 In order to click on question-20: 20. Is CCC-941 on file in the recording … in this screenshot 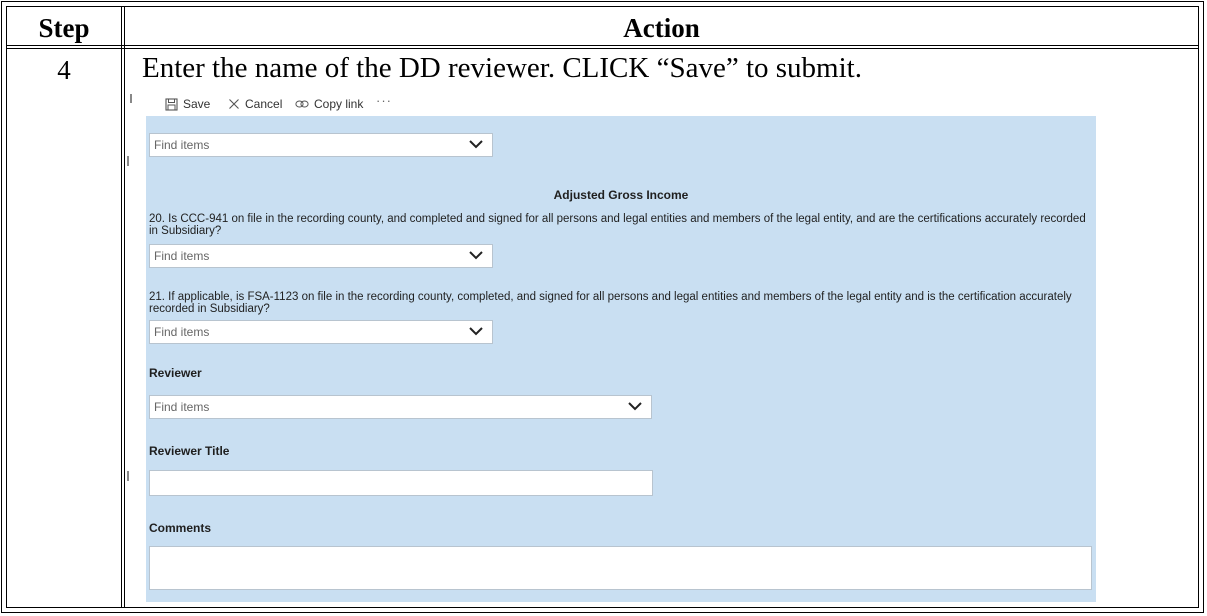, I will do `click(617, 225)`.